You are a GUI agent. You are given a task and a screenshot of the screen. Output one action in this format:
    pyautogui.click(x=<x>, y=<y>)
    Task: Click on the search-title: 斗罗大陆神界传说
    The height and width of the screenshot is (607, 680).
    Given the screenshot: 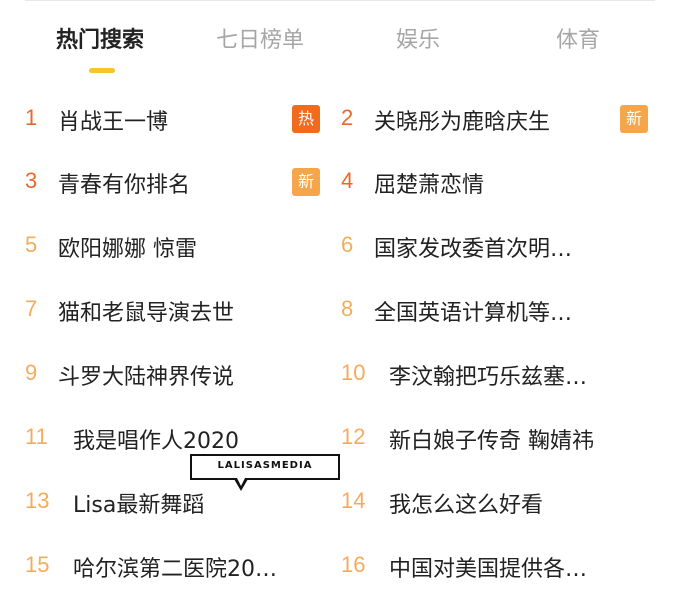 What is the action you would take?
    pyautogui.click(x=146, y=377)
    